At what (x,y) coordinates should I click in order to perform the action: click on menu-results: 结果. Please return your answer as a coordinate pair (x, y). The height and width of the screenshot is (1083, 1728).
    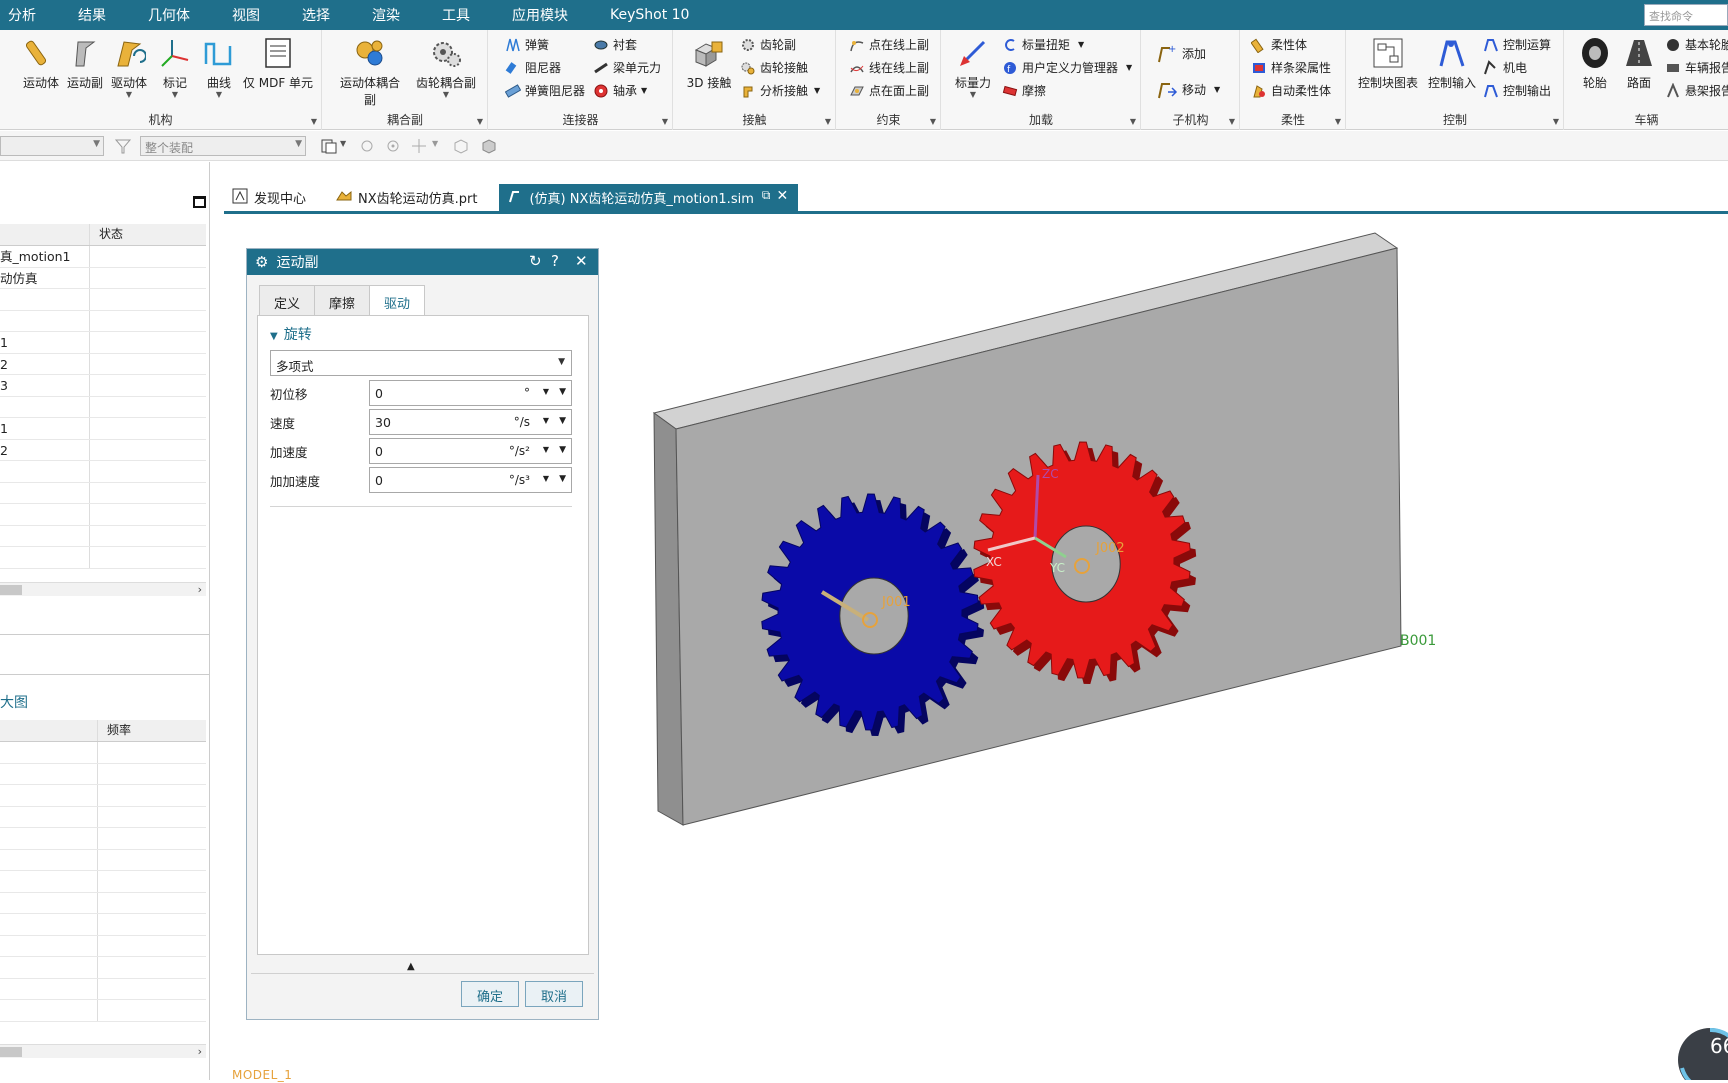
    Looking at the image, I should click on (96, 15).